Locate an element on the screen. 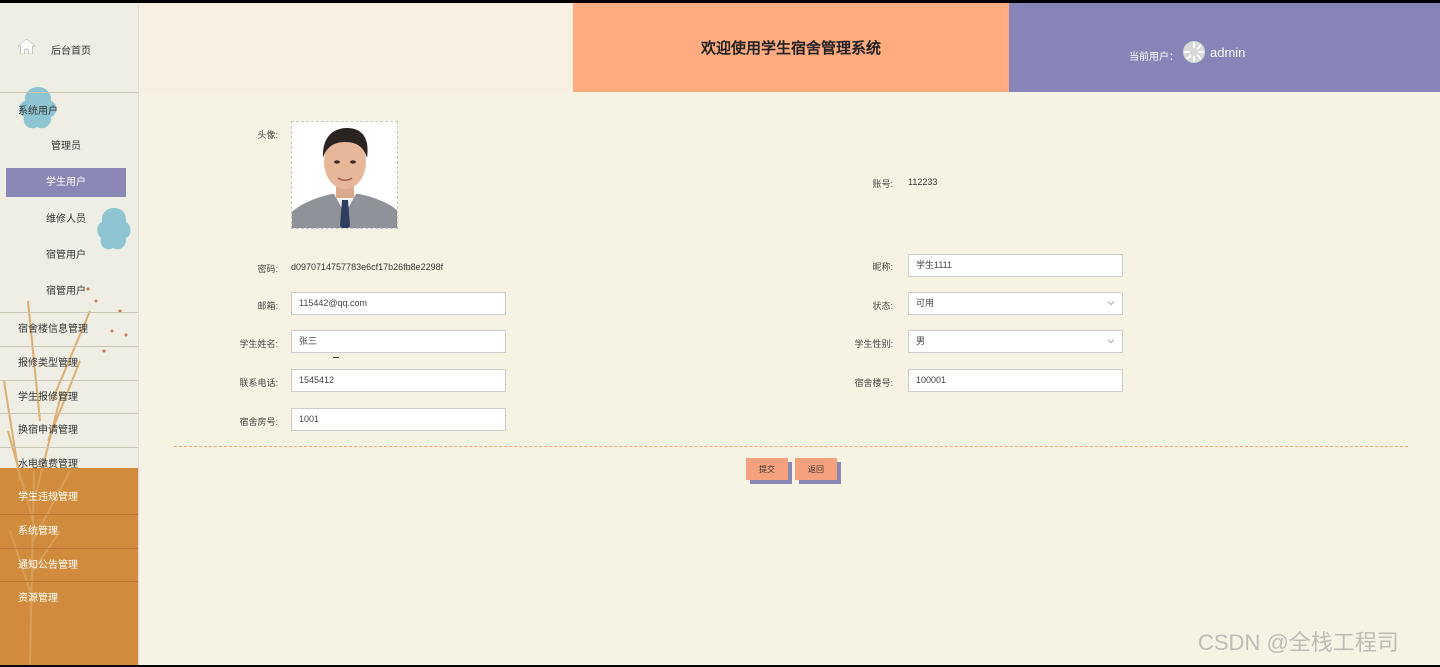  sidebar-item-label: 学生用户 is located at coordinates (66, 182).